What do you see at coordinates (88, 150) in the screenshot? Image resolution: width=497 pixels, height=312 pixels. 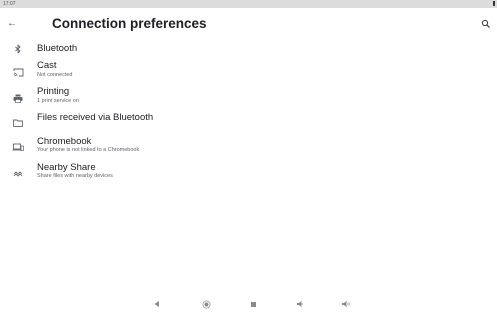 I see `list-item-subtitle: Your phone is not linked to a Chromebook` at bounding box center [88, 150].